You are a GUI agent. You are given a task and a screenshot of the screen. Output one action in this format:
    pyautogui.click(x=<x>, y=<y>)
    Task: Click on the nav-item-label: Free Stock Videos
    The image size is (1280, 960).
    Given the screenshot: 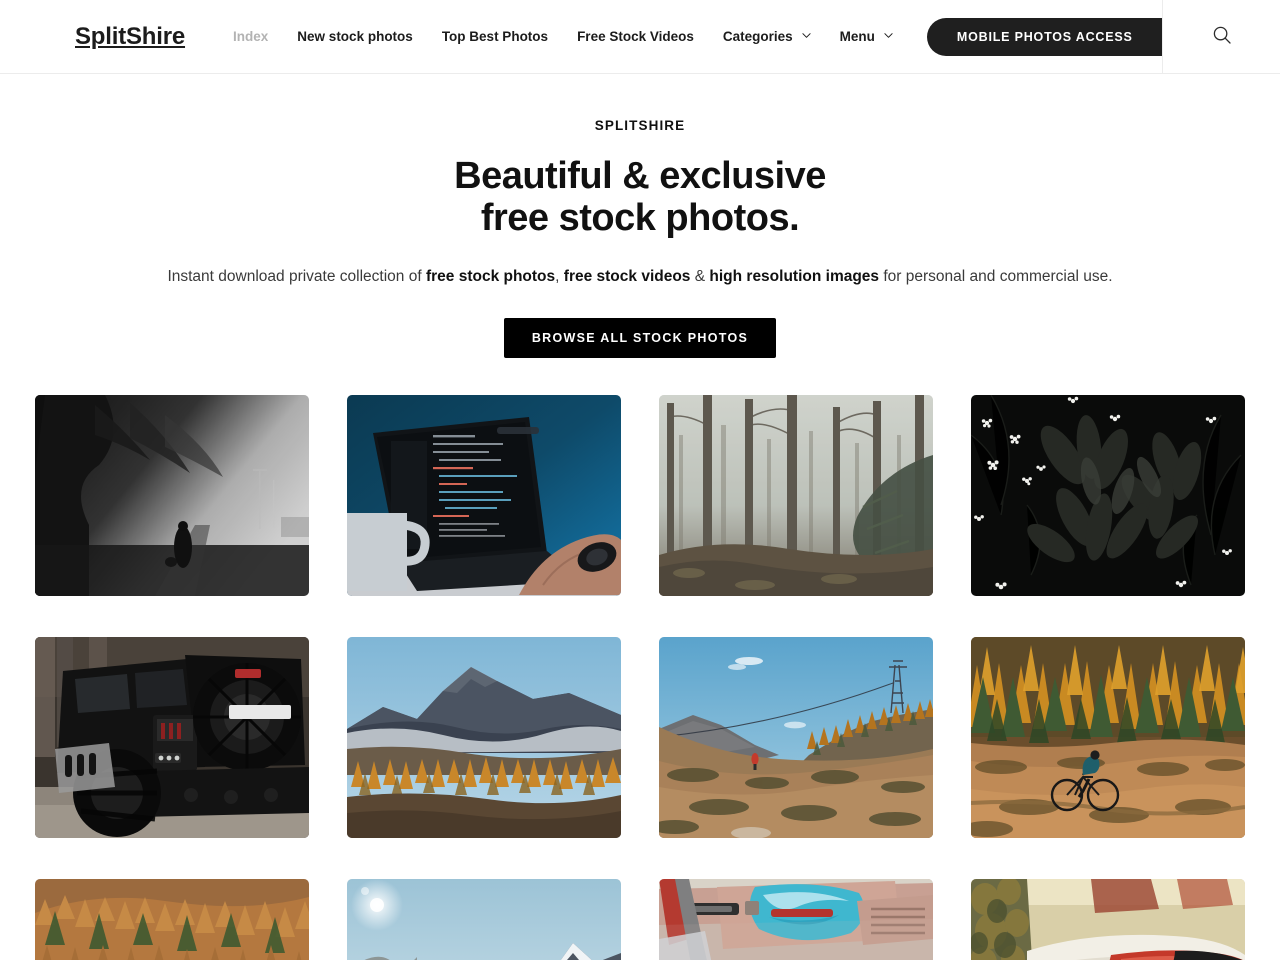 What is the action you would take?
    pyautogui.click(x=635, y=36)
    